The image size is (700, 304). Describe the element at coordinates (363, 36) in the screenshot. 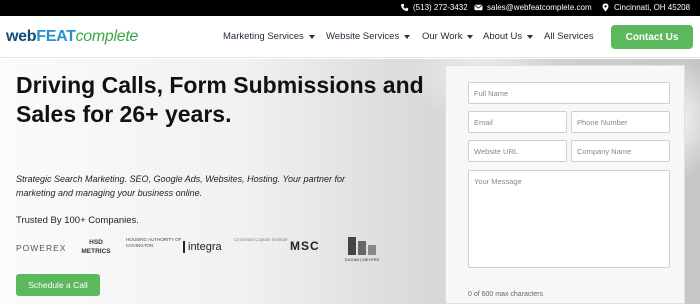

I see `nav-label: Website Services` at that location.